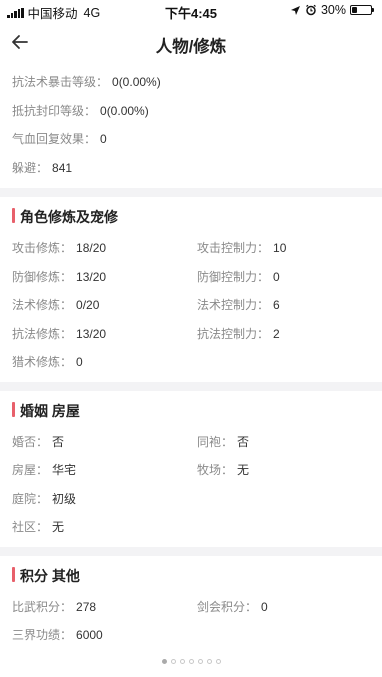 This screenshot has height=677, width=382. What do you see at coordinates (215, 470) in the screenshot?
I see `stat-label: 牧场：` at bounding box center [215, 470].